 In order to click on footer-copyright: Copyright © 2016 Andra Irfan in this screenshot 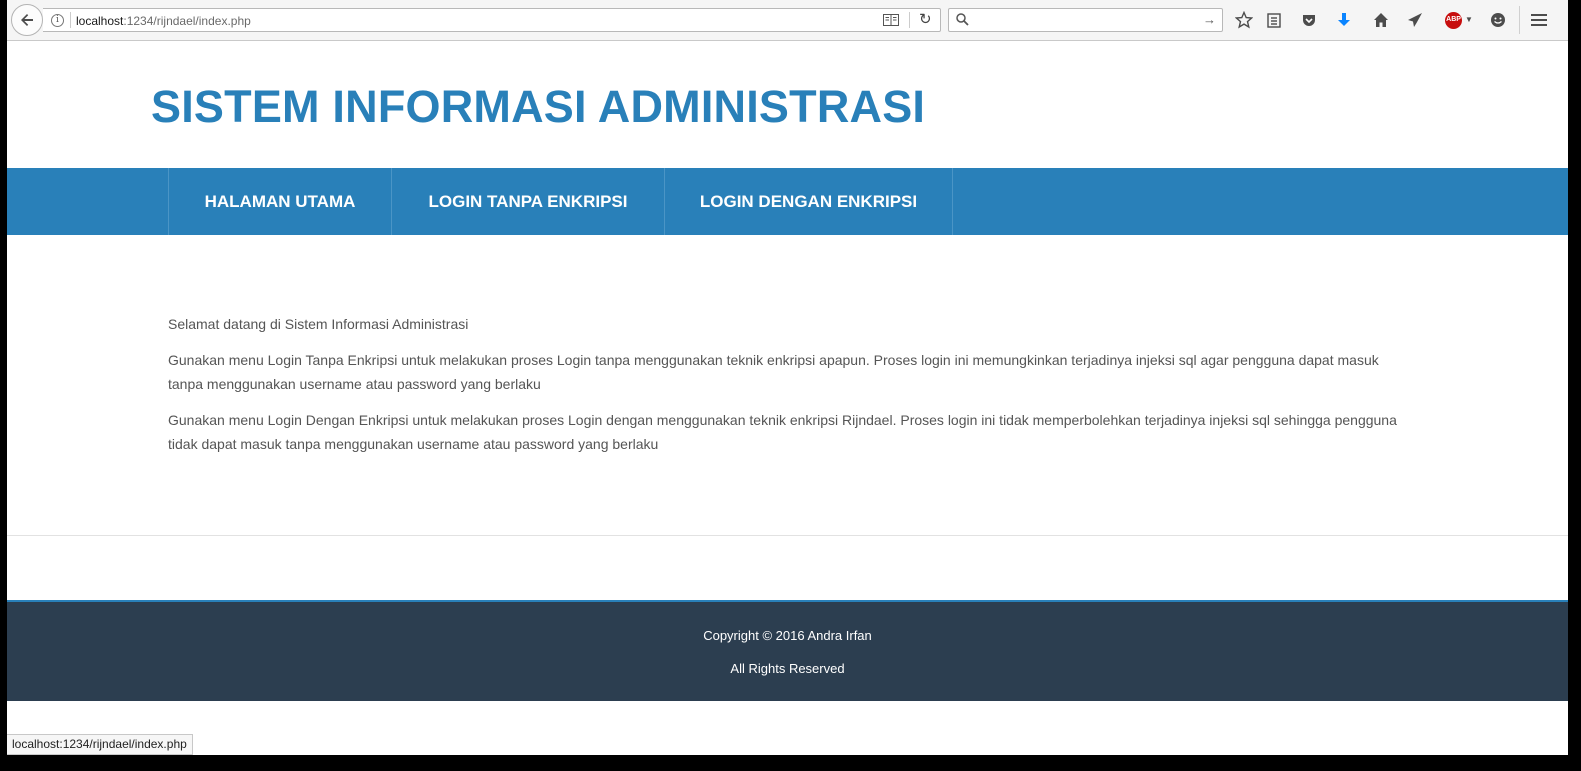, I will do `click(787, 635)`.